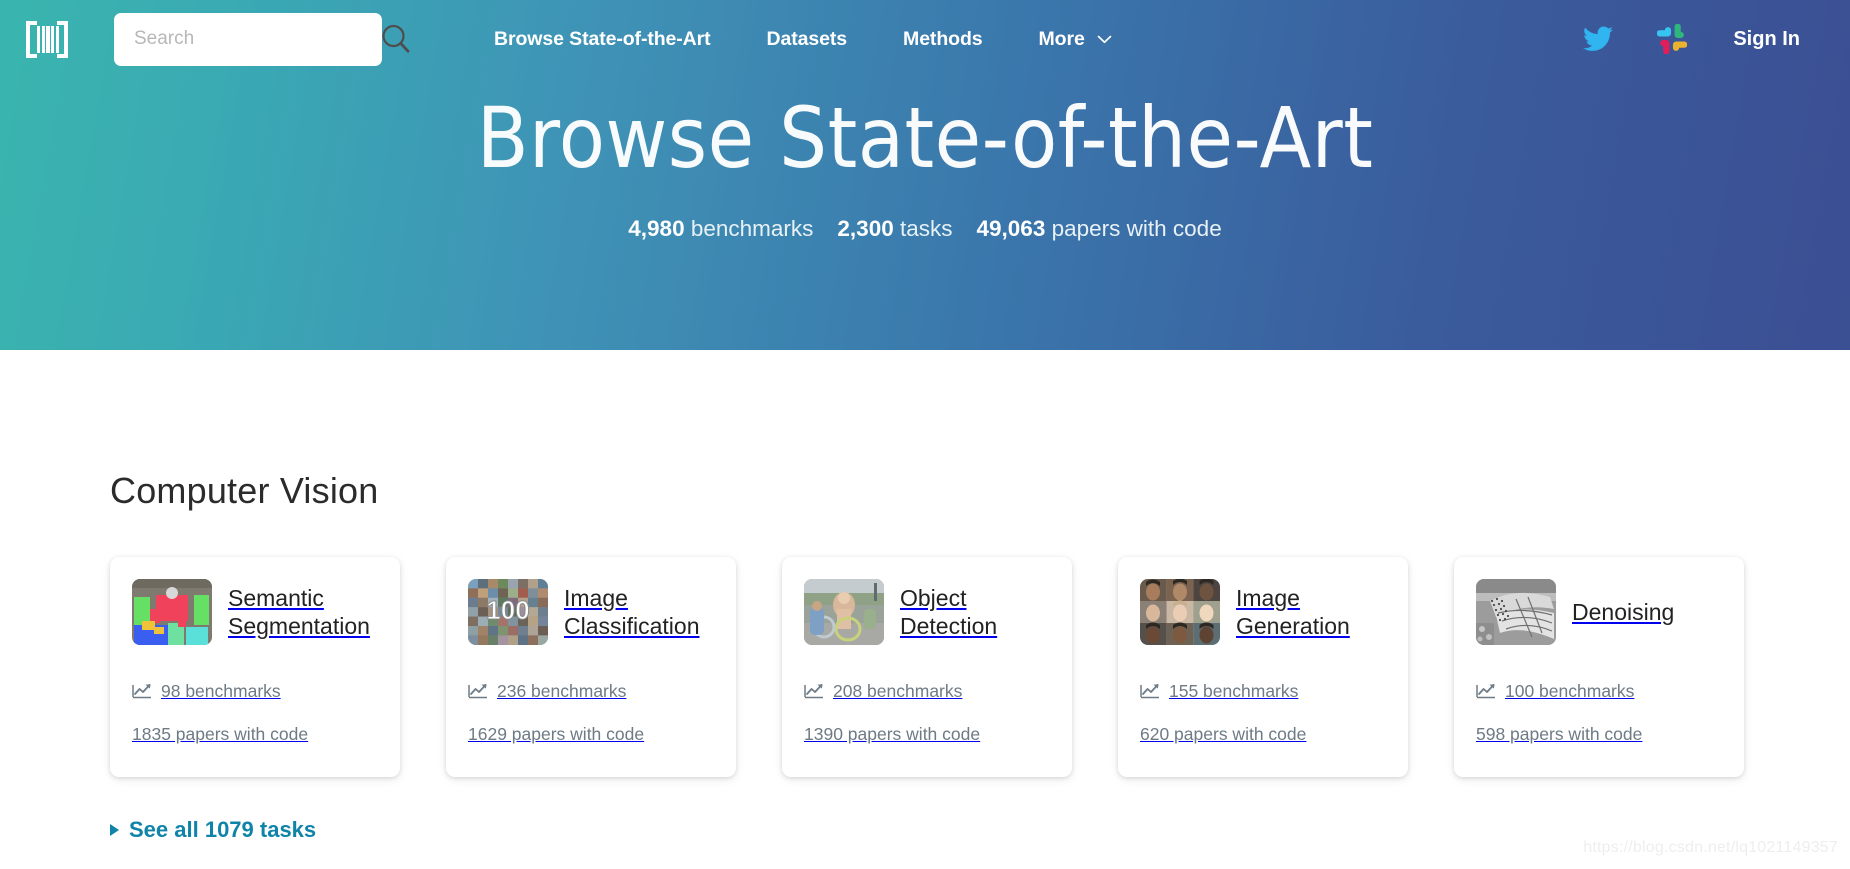 This screenshot has height=869, width=1850. I want to click on benchmarks-row: 98 benchmarks, so click(255, 691).